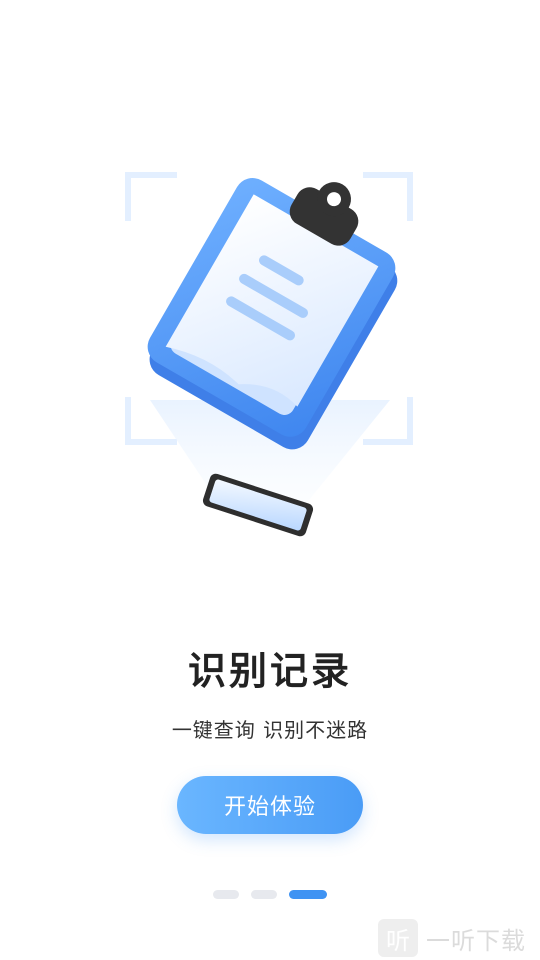 The width and height of the screenshot is (540, 960). Describe the element at coordinates (476, 940) in the screenshot. I see `watermark-text: 一听下载` at that location.